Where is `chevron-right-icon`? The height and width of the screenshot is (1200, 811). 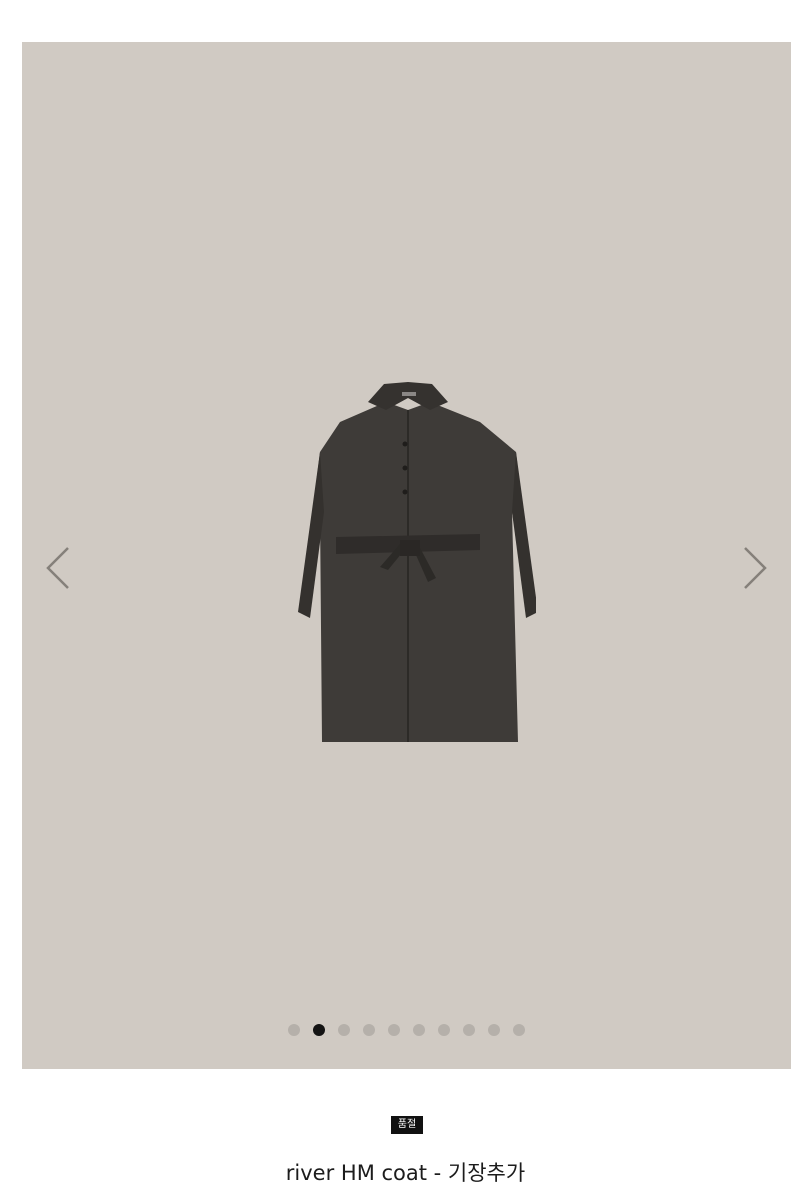 chevron-right-icon is located at coordinates (755, 568).